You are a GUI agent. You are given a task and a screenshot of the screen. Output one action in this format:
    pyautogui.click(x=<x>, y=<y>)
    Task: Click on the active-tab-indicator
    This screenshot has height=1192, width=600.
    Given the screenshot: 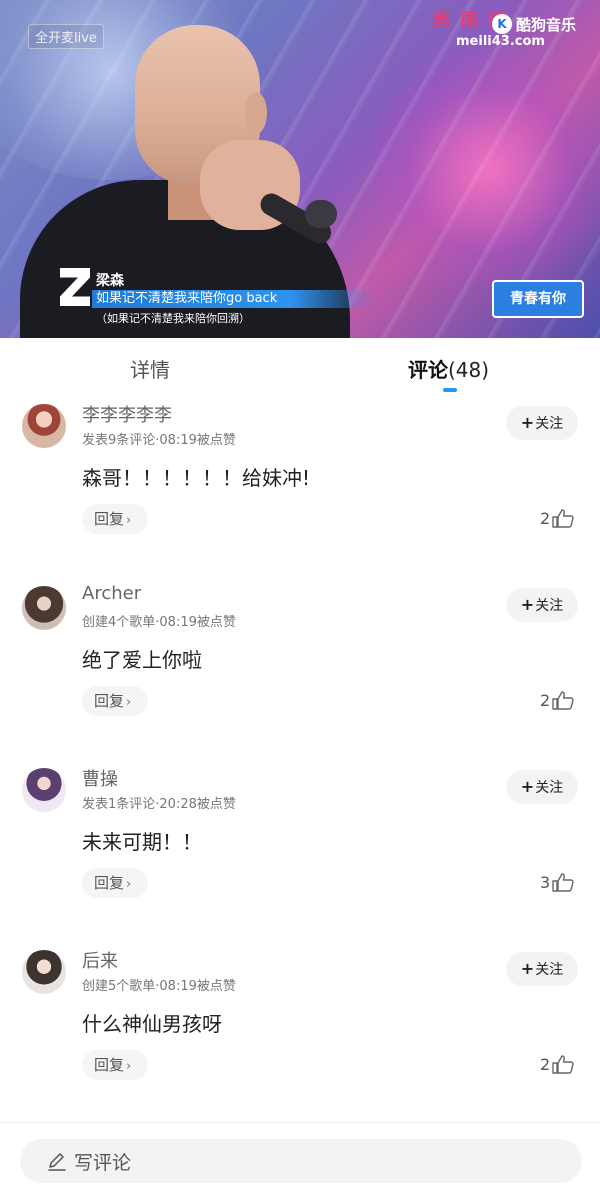 What is the action you would take?
    pyautogui.click(x=450, y=390)
    